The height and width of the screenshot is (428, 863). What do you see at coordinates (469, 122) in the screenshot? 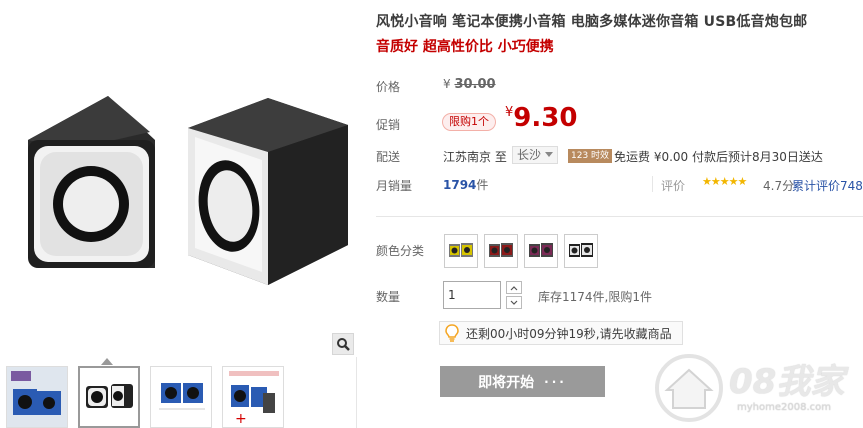
I see `limit-tag-badge: 限购1个` at bounding box center [469, 122].